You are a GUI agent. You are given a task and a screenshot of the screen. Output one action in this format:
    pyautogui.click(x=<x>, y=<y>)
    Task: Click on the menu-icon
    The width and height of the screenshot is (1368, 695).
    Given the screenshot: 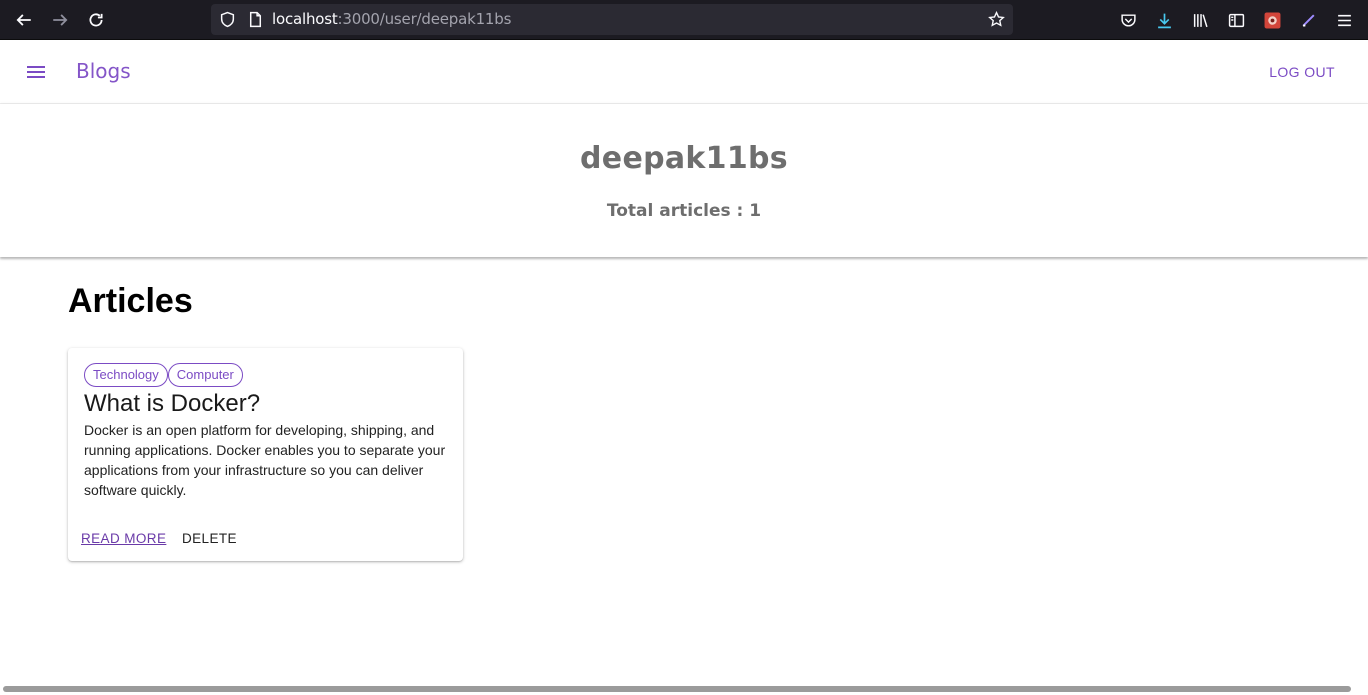 What is the action you would take?
    pyautogui.click(x=36, y=72)
    